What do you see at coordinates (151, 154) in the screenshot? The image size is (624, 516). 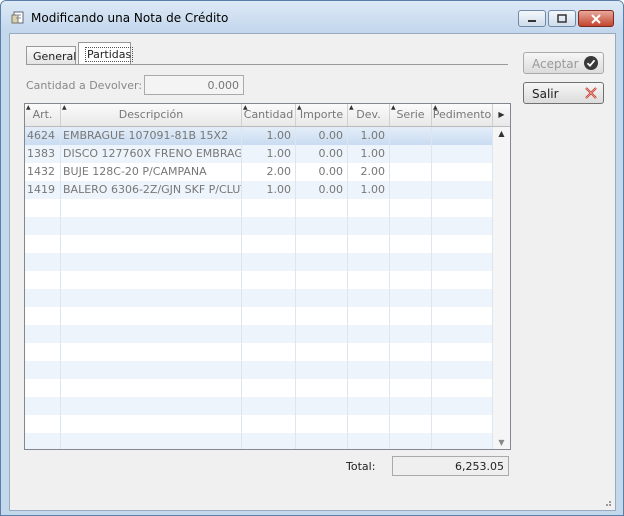 I see `cell-desc: DISCO 127760X FRENO EMBRAGUE 2` at bounding box center [151, 154].